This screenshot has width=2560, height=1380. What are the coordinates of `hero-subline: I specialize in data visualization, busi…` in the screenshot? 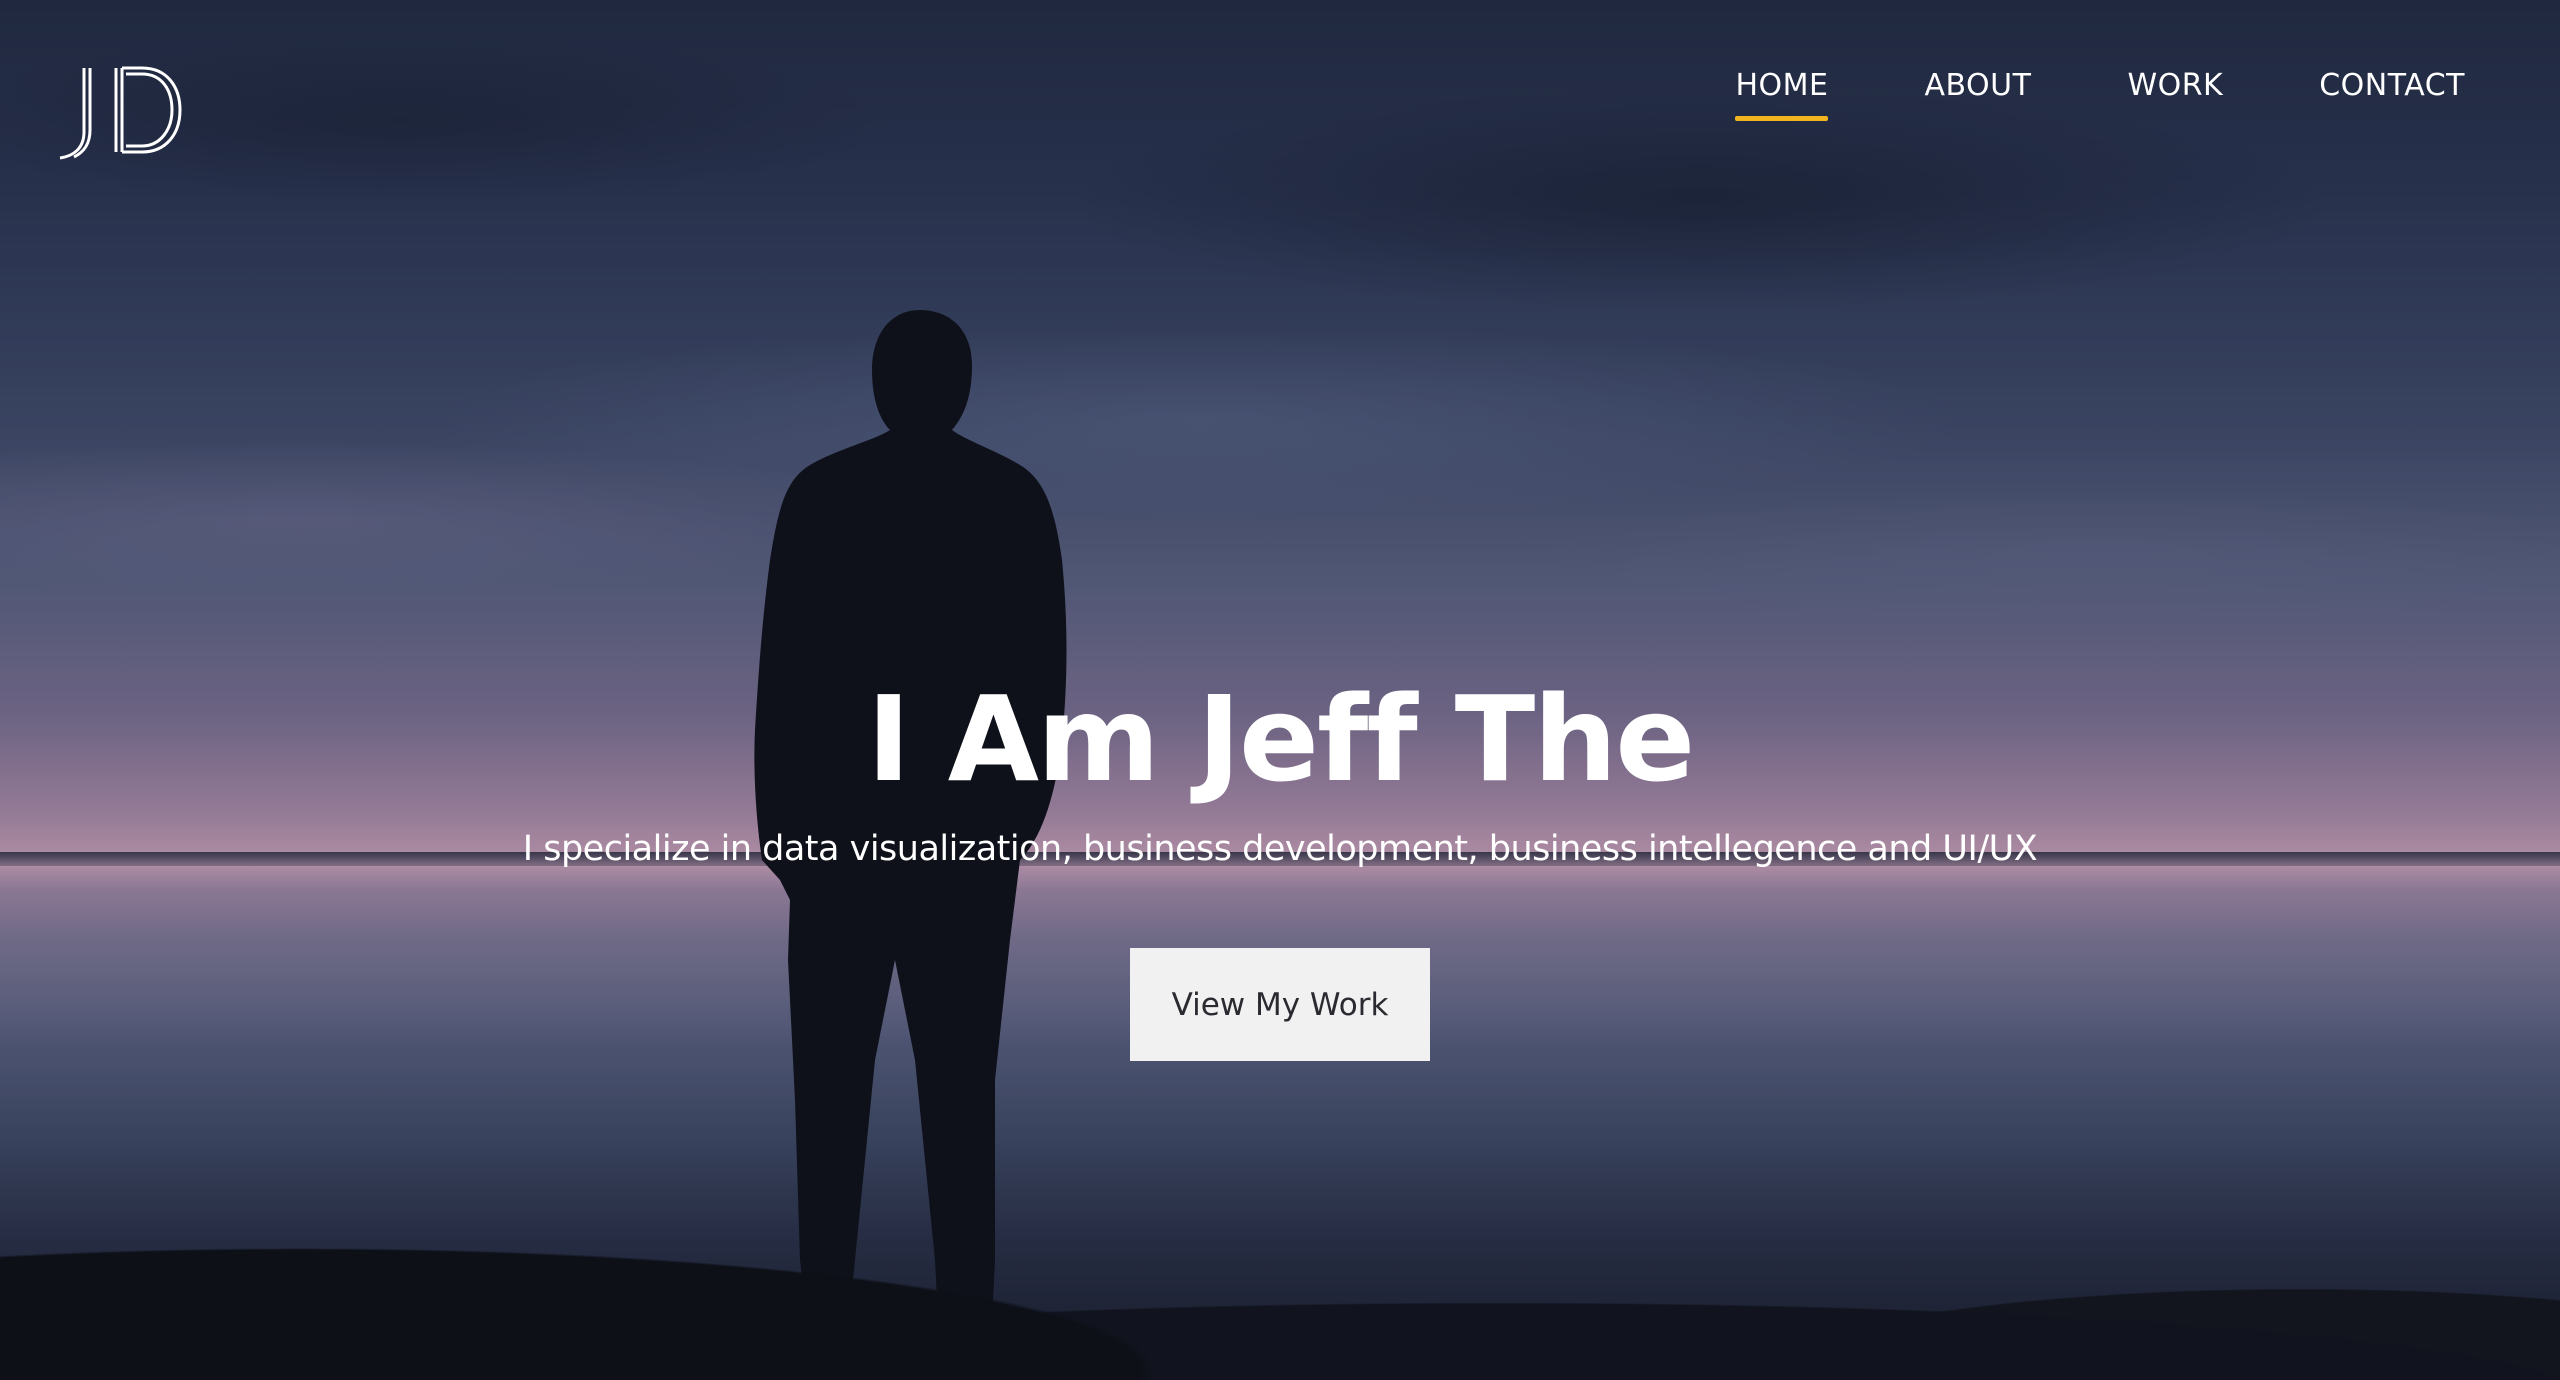 It's located at (1280, 849).